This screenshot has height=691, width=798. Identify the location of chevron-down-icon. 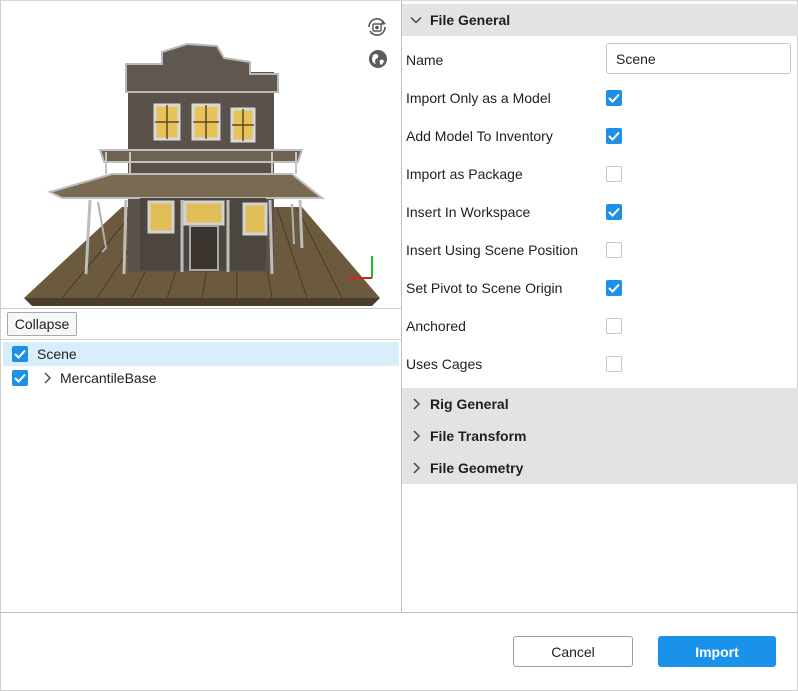
(416, 20).